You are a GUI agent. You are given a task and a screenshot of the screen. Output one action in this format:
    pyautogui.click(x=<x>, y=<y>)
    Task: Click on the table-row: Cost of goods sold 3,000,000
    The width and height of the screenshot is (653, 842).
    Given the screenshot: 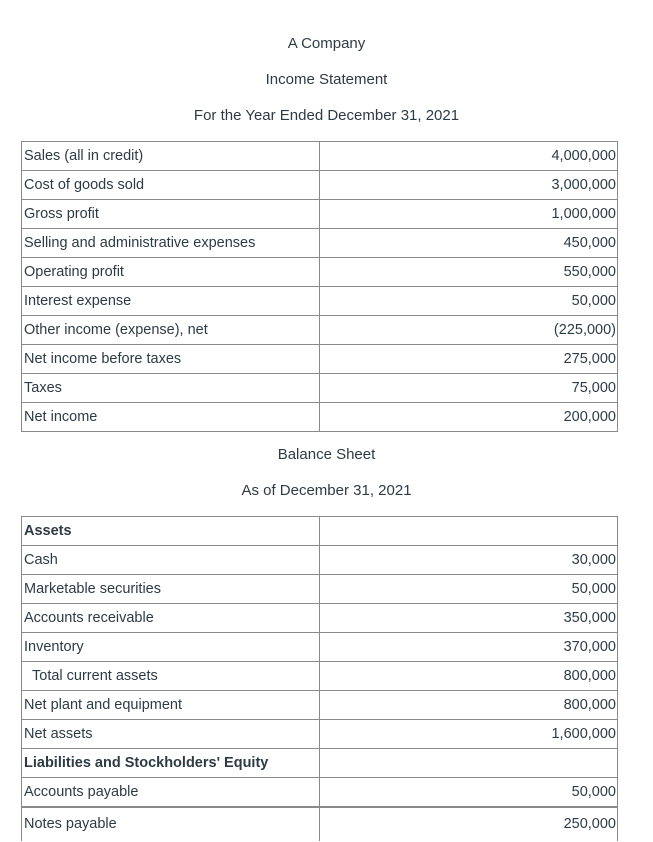 What is the action you would take?
    pyautogui.click(x=319, y=185)
    